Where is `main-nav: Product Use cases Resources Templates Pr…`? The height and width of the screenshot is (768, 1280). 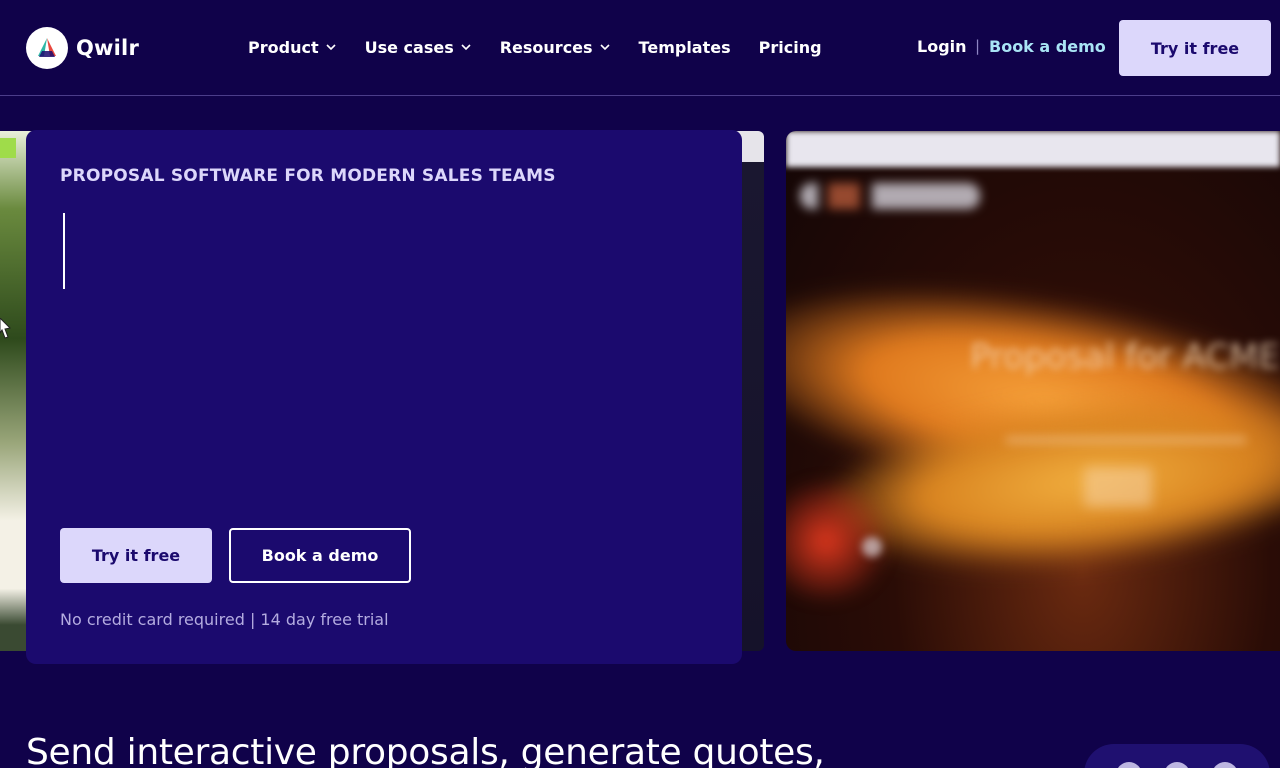 main-nav: Product Use cases Resources Templates Pr… is located at coordinates (549, 47).